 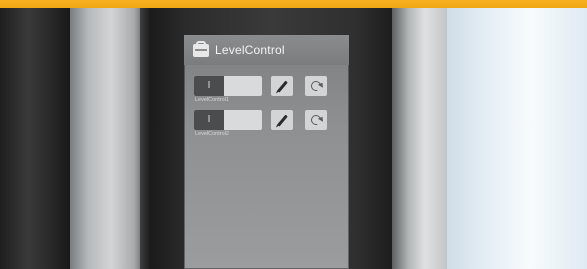 What do you see at coordinates (419, 138) in the screenshot?
I see `right-frame` at bounding box center [419, 138].